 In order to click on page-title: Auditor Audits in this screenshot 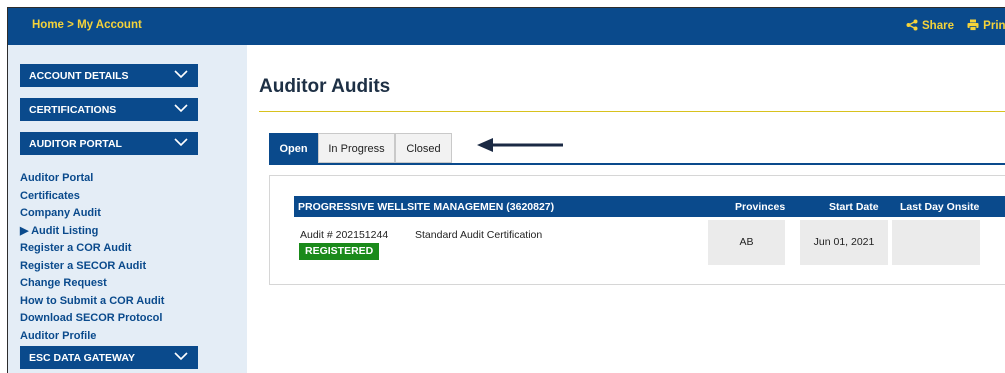, I will do `click(325, 86)`.